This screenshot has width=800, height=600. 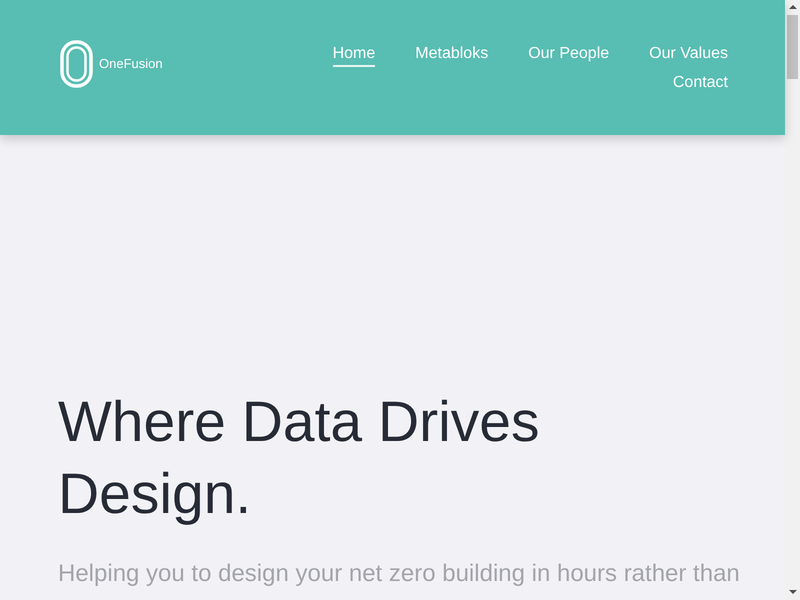 What do you see at coordinates (451, 55) in the screenshot?
I see `nav-link: Metabloks` at bounding box center [451, 55].